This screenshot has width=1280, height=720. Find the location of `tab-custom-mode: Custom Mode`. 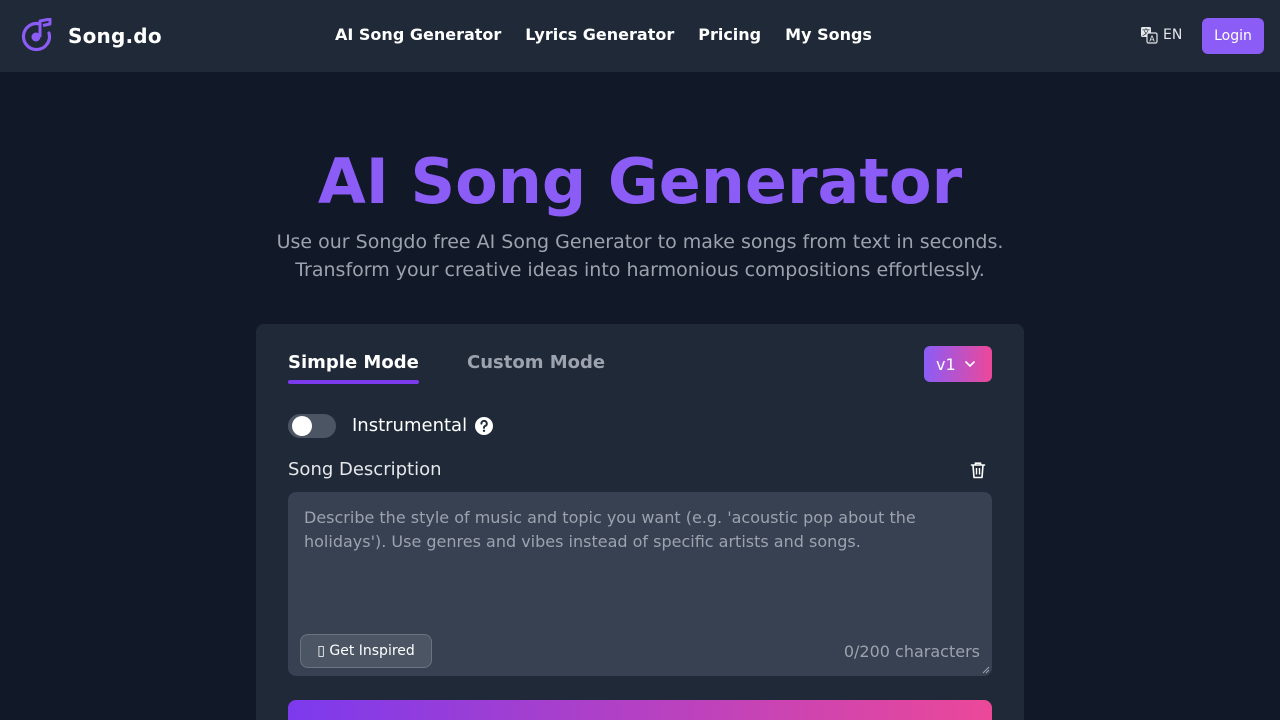

tab-custom-mode: Custom Mode is located at coordinates (536, 363).